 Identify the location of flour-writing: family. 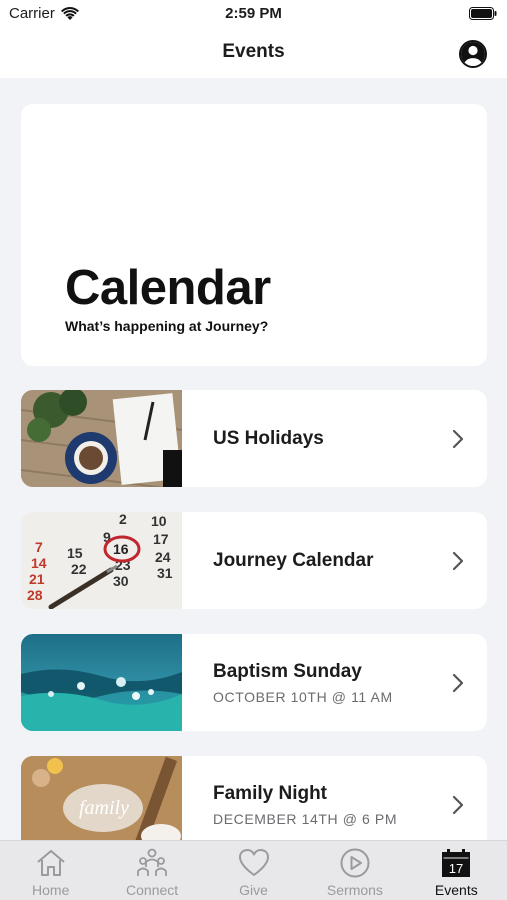
(104, 808).